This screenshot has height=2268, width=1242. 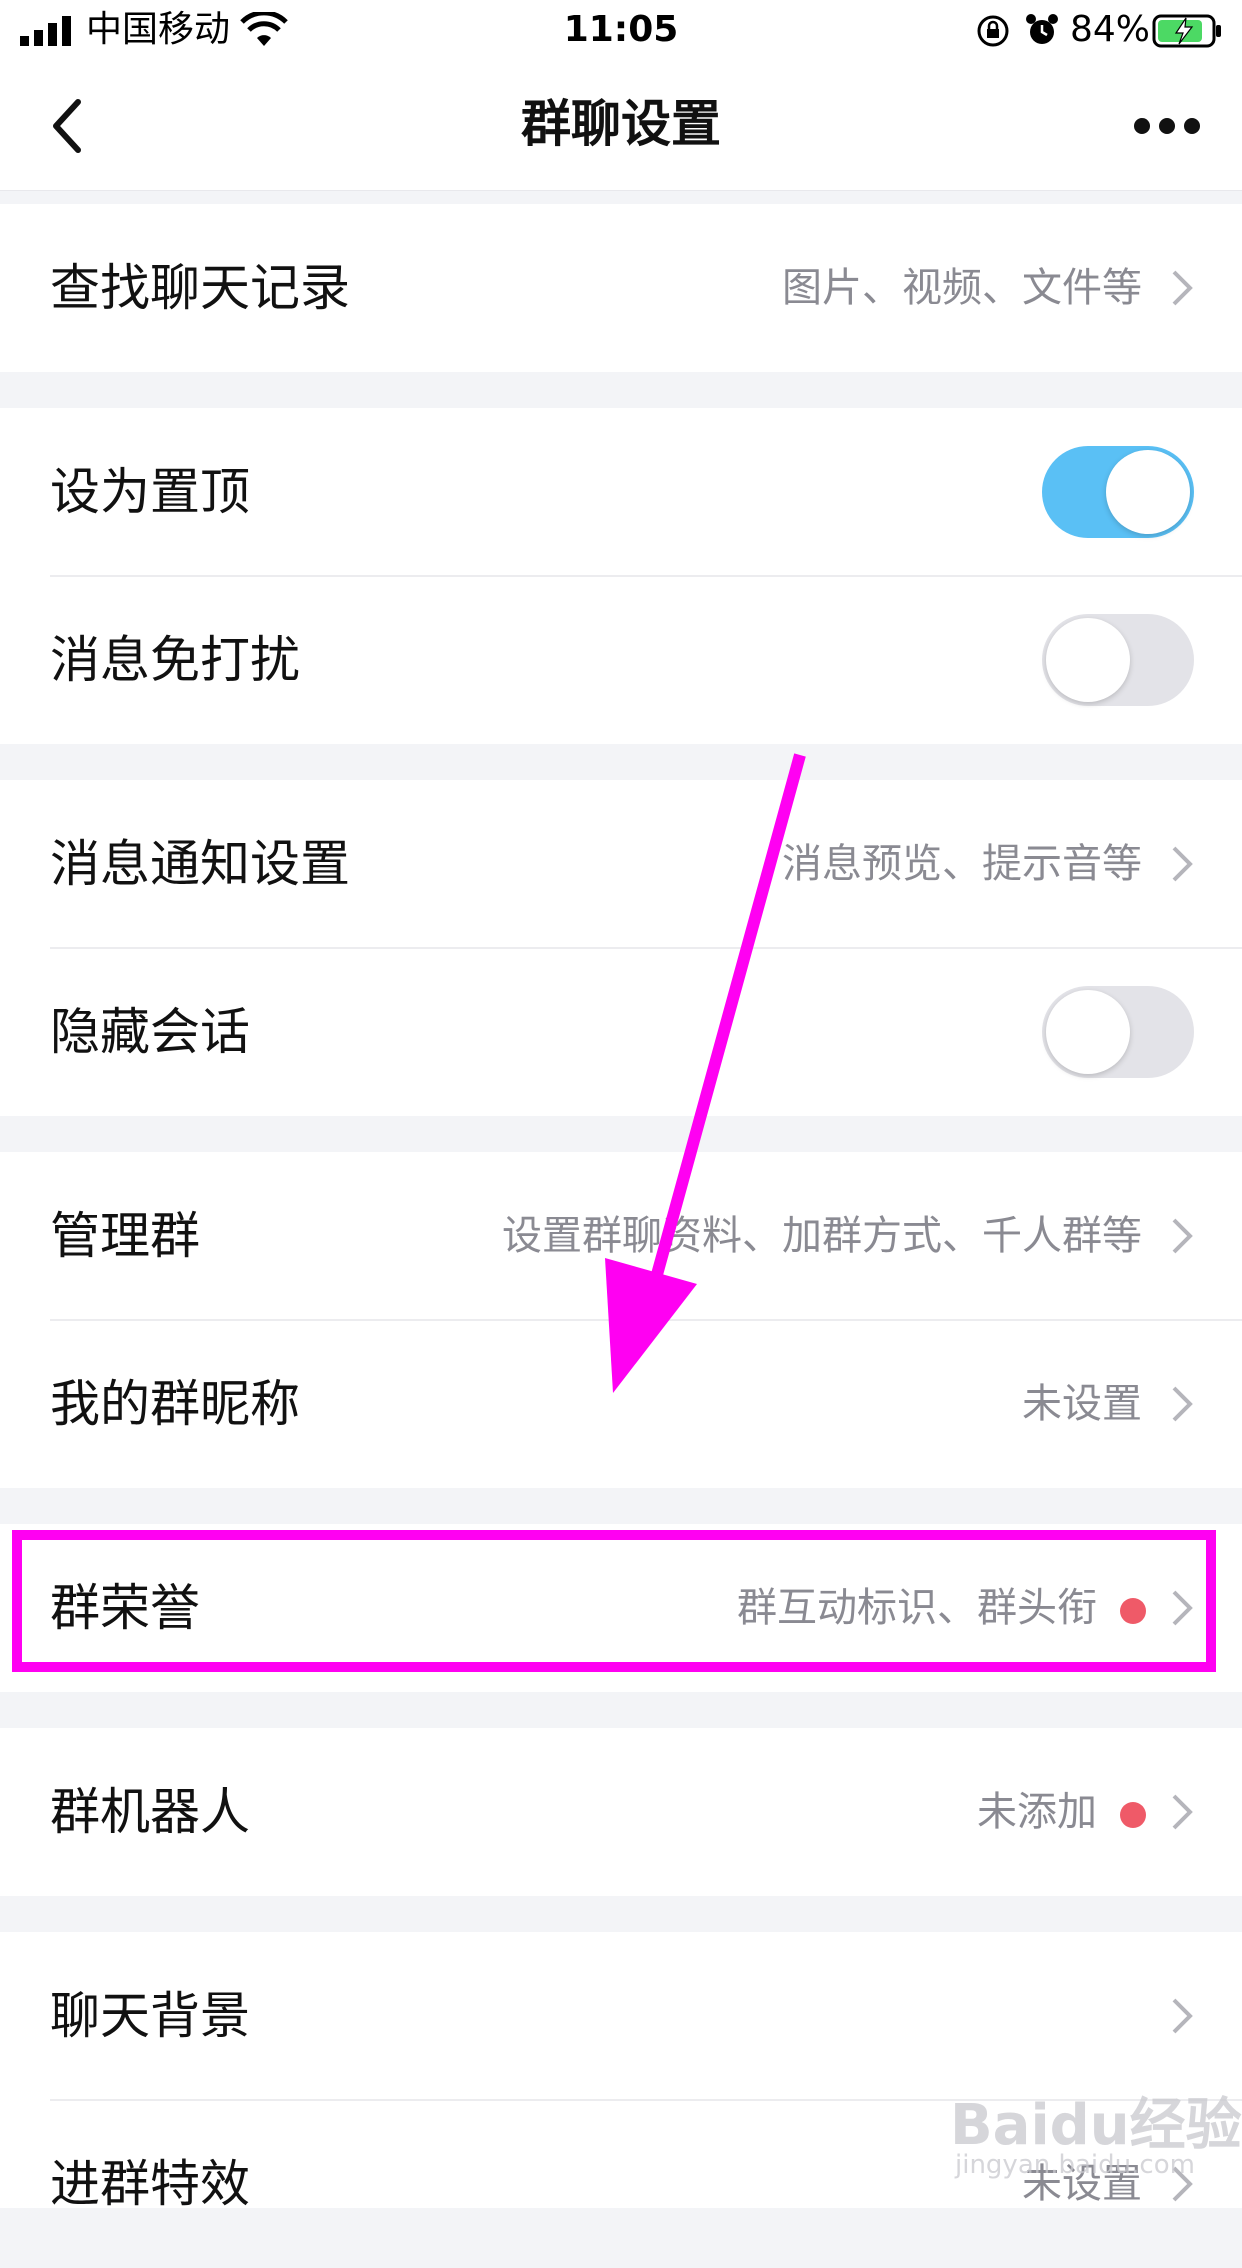 I want to click on search-history-hint: 图片、视频、文件等, so click(x=962, y=288).